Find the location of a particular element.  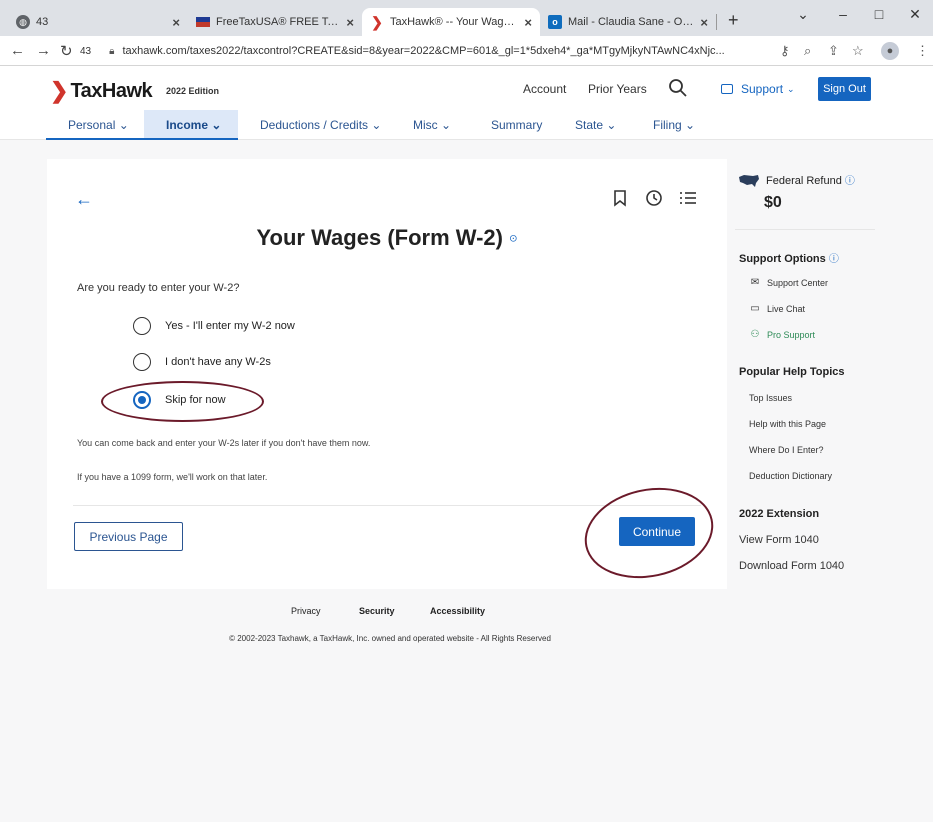

bookmark-star-icon: ☆ is located at coordinates (858, 51).